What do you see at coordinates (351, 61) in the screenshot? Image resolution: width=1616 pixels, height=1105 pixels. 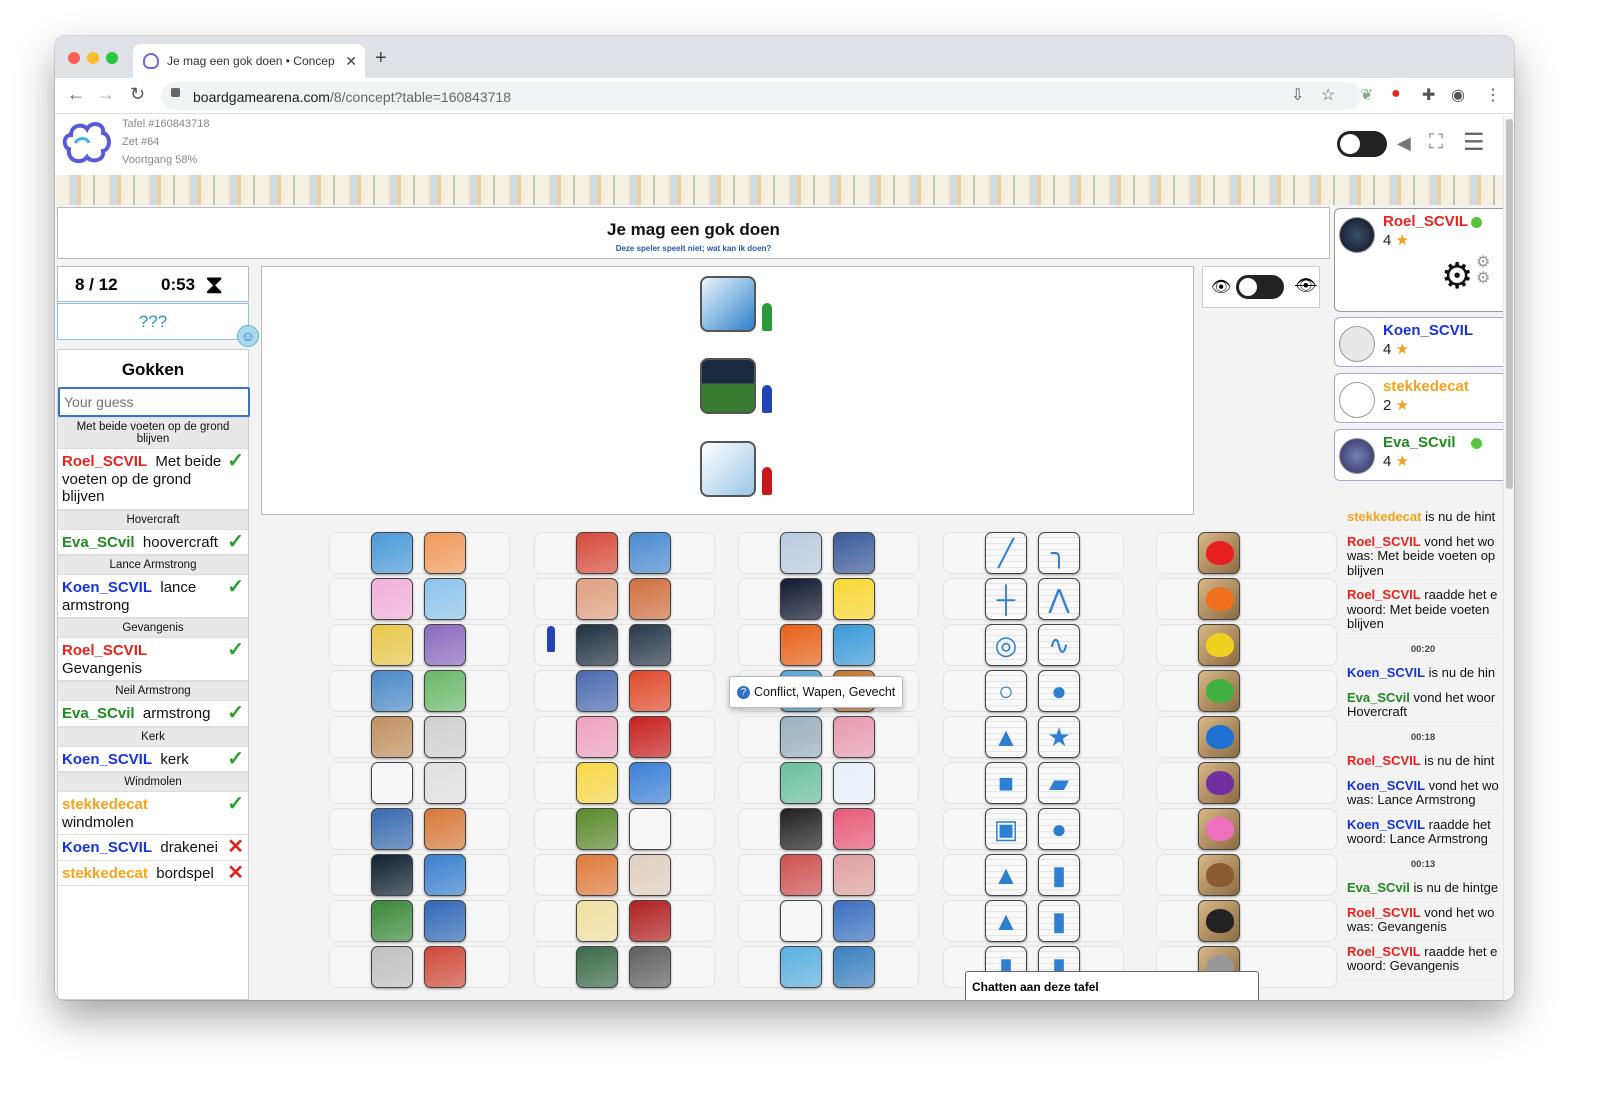 I see `close-tab-icon: ✕` at bounding box center [351, 61].